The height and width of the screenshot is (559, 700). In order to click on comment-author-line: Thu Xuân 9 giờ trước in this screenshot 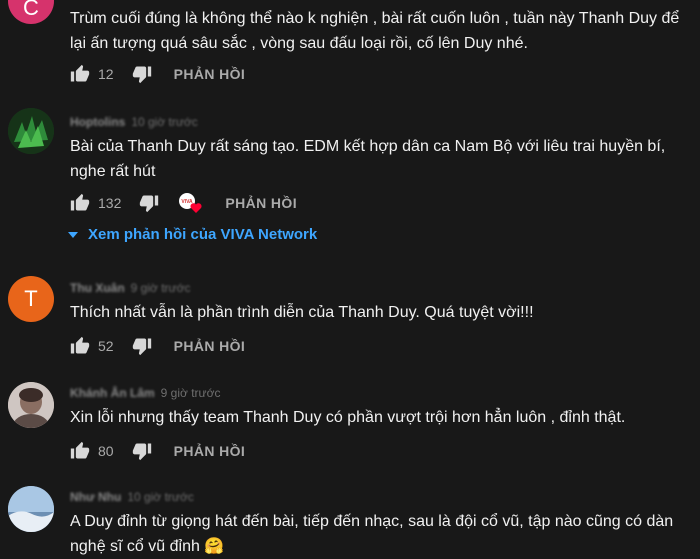, I will do `click(130, 288)`.